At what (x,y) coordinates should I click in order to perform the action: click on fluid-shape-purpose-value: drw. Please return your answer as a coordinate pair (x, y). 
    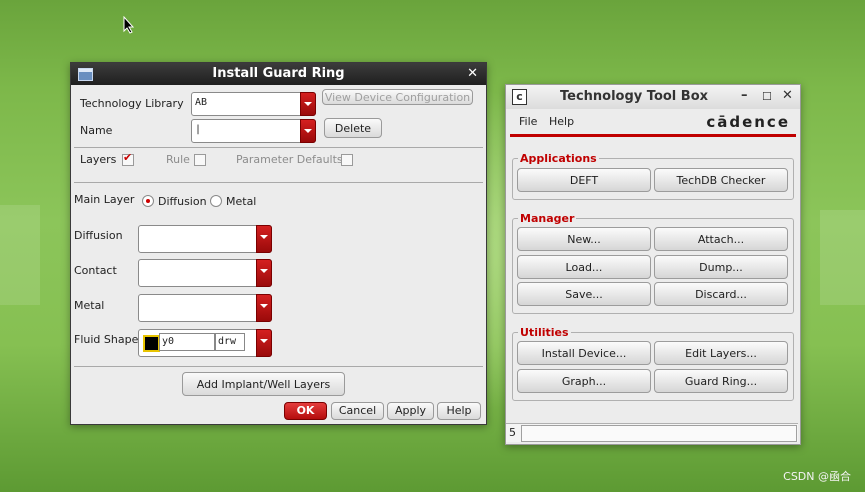
    Looking at the image, I should click on (230, 342).